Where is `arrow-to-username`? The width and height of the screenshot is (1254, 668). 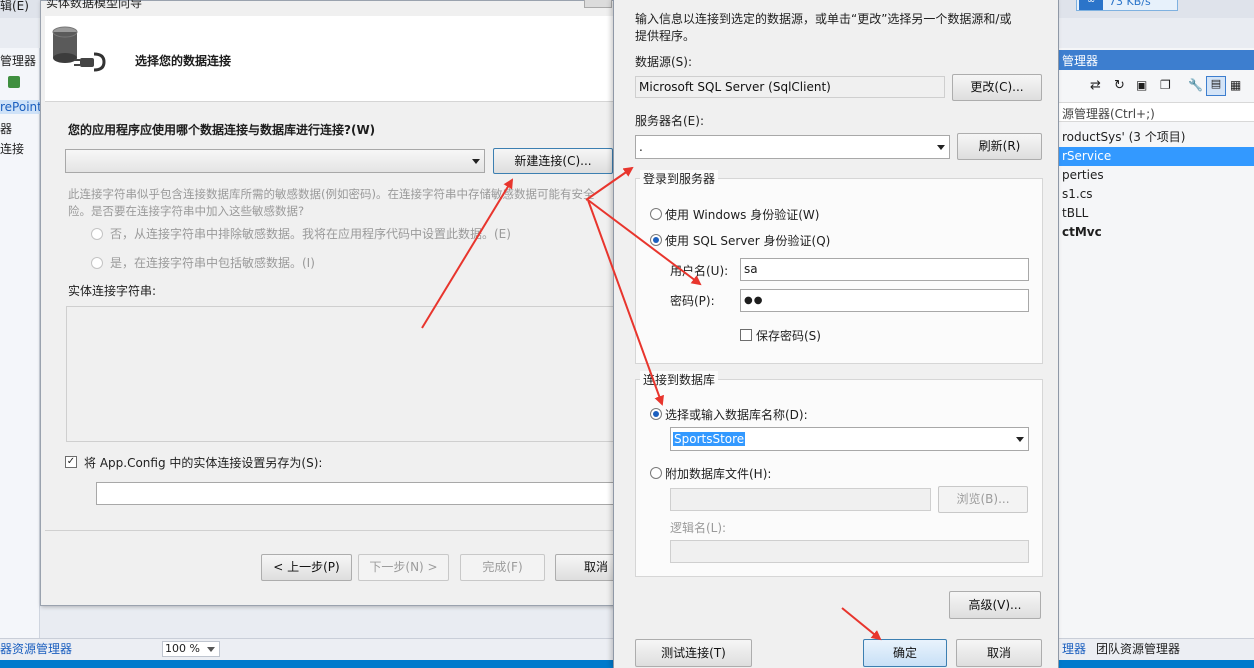
arrow-to-username is located at coordinates (644, 242).